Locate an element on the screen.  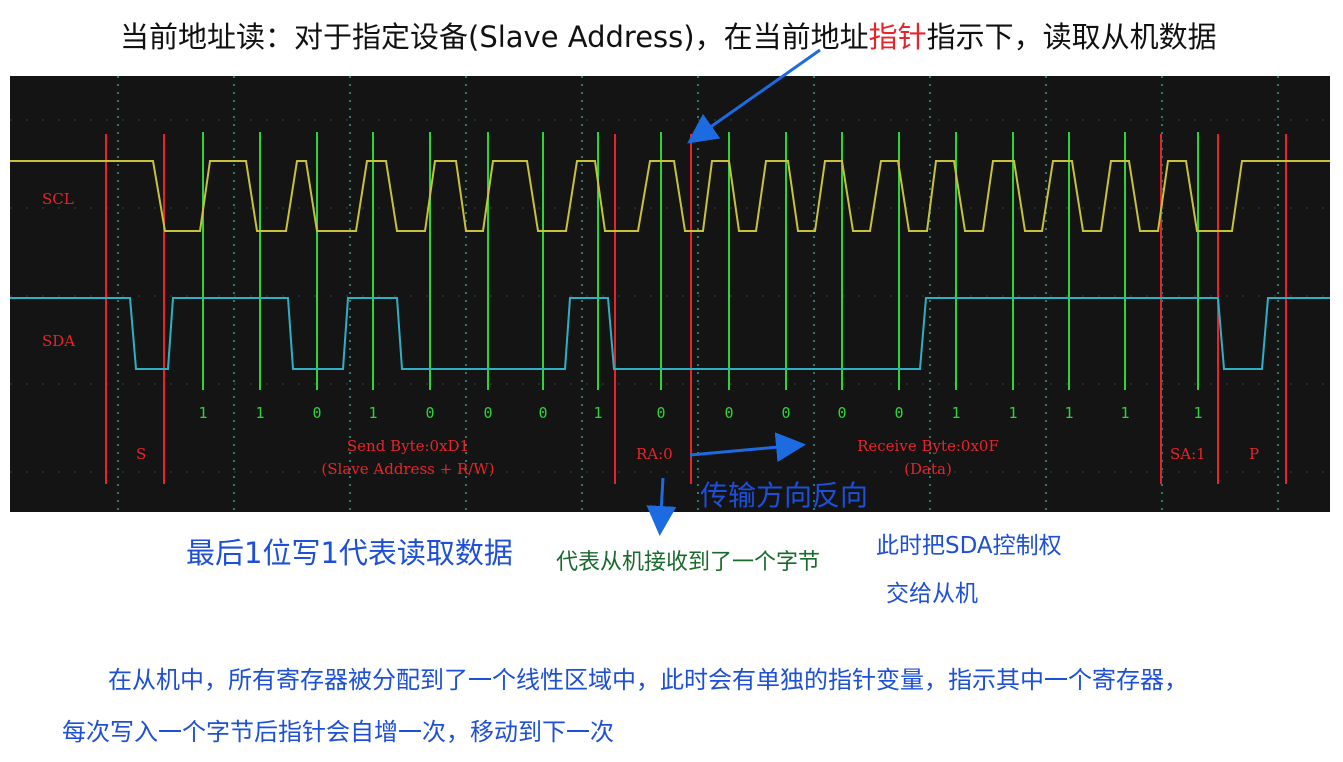
scl-label: SCL is located at coordinates (58, 199).